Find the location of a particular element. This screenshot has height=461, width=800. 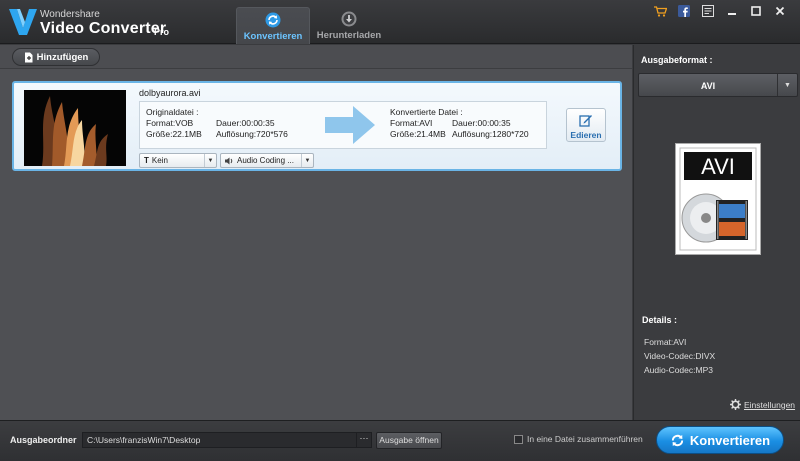

source-heading: Originaldatei : is located at coordinates (172, 112).